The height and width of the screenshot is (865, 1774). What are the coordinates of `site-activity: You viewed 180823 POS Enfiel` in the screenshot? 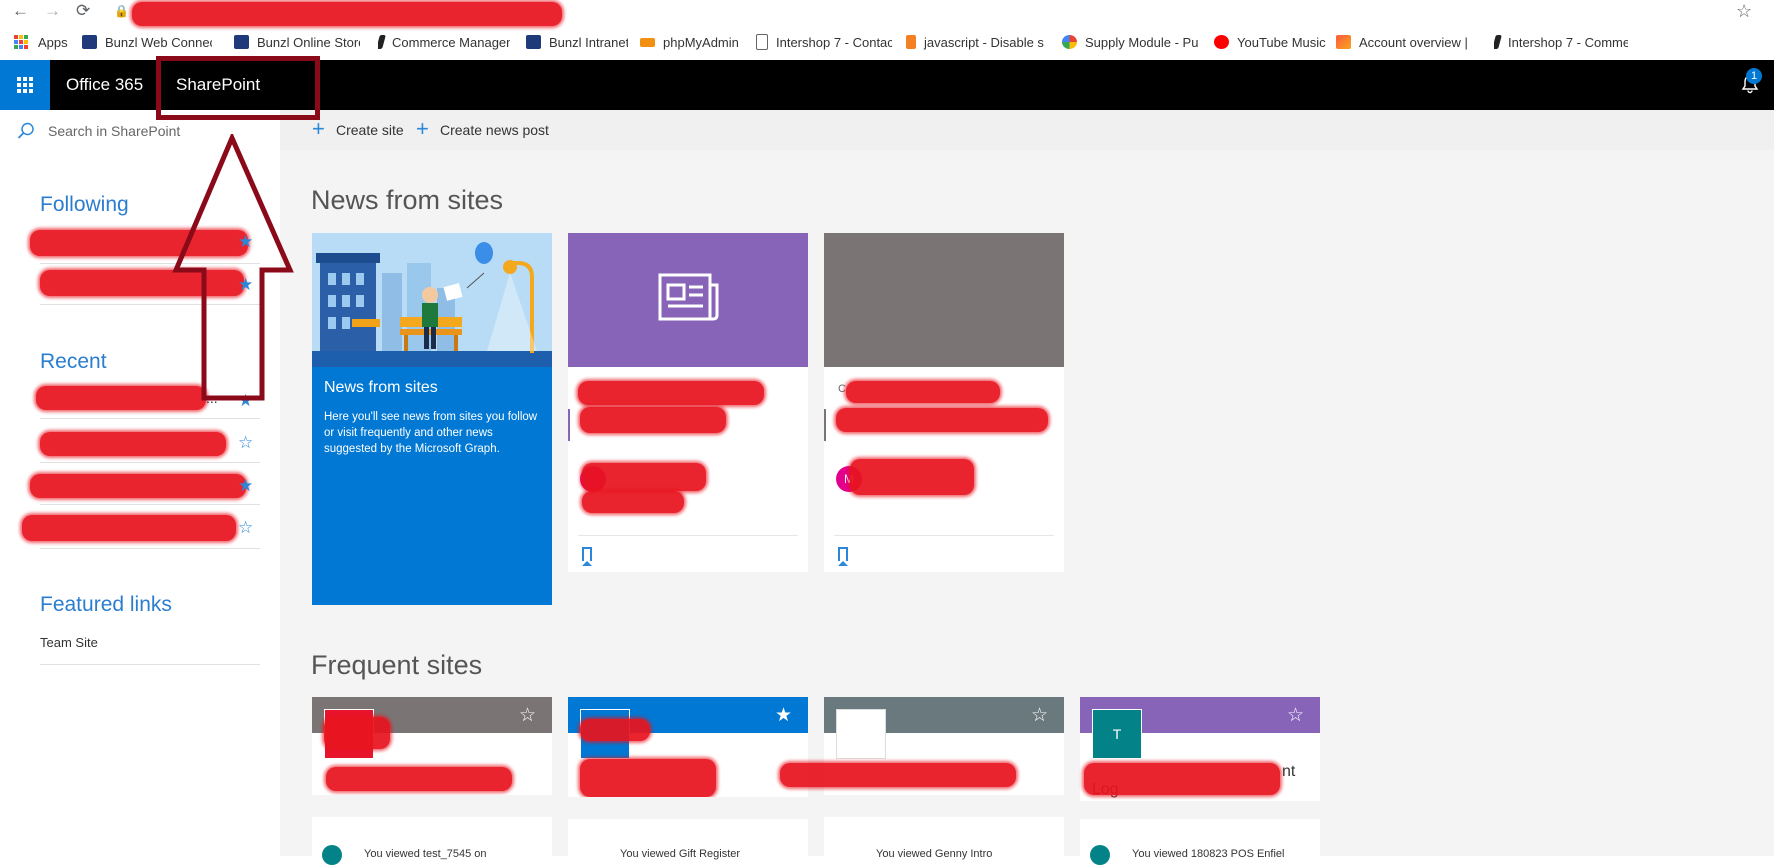 It's located at (1208, 854).